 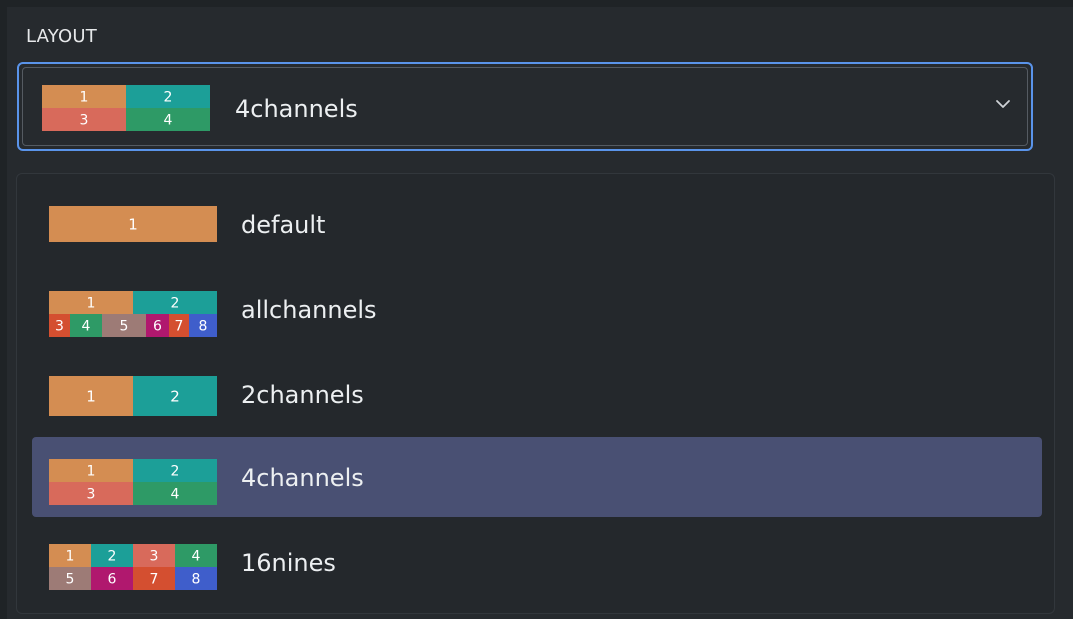 I want to click on layout-option-16nines: 1 2 3 4 5 6 7 8 16nines, so click(x=537, y=562).